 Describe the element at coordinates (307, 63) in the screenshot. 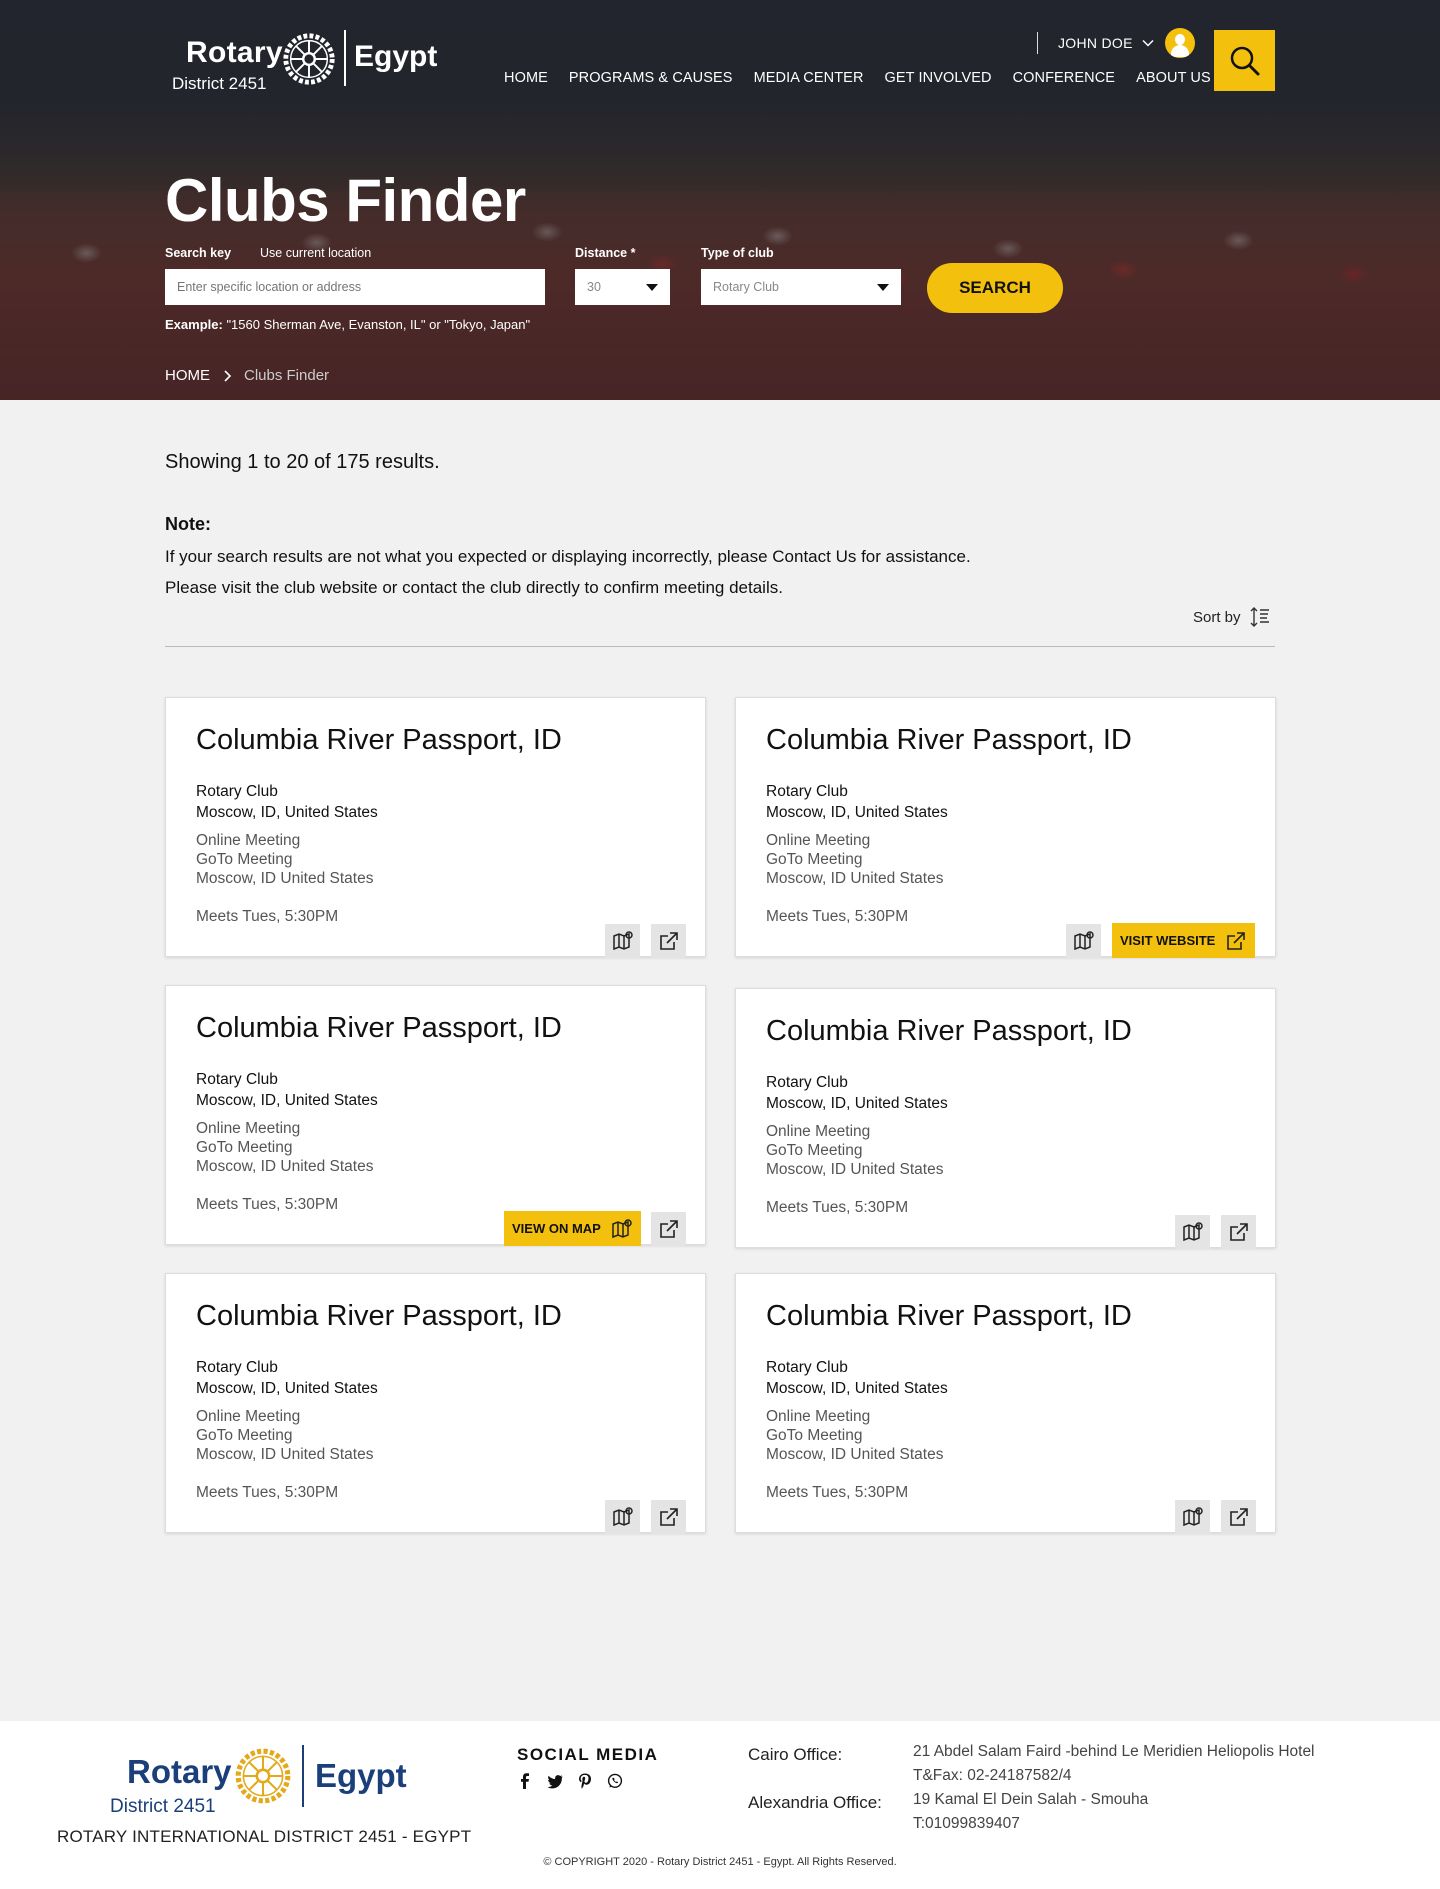

I see `site-logo: Rotary District 2451 Egypt` at that location.